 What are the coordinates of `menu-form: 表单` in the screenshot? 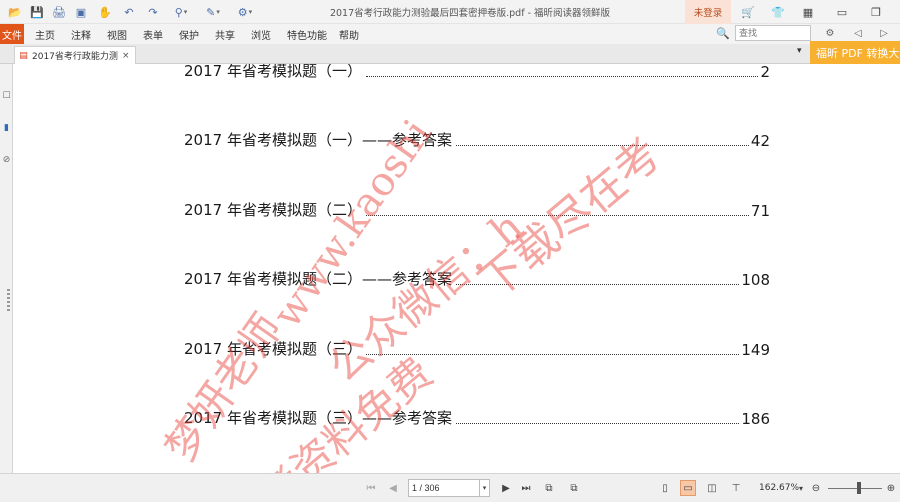 It's located at (153, 34).